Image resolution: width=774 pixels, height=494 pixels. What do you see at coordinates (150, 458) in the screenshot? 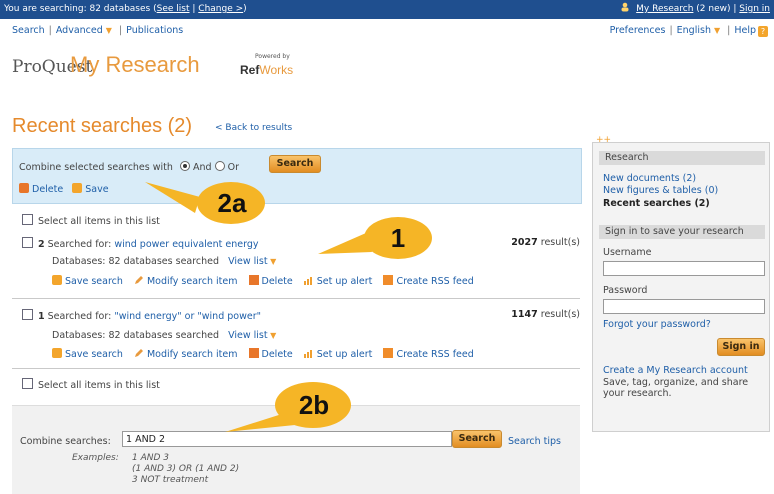
I see `example-item: 1 AND 3` at bounding box center [150, 458].